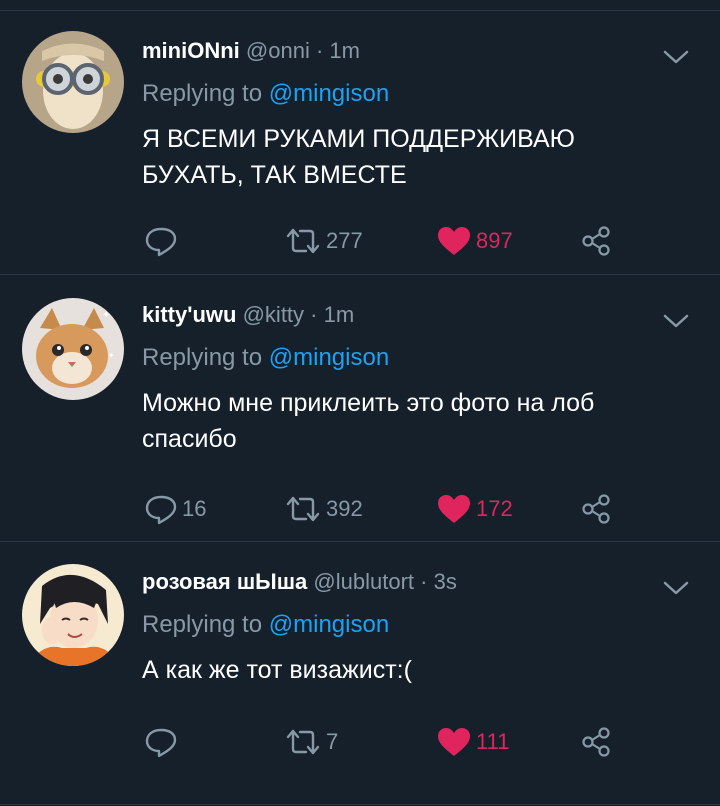 The width and height of the screenshot is (720, 806). Describe the element at coordinates (278, 50) in the screenshot. I see `user-handle: @onni` at that location.